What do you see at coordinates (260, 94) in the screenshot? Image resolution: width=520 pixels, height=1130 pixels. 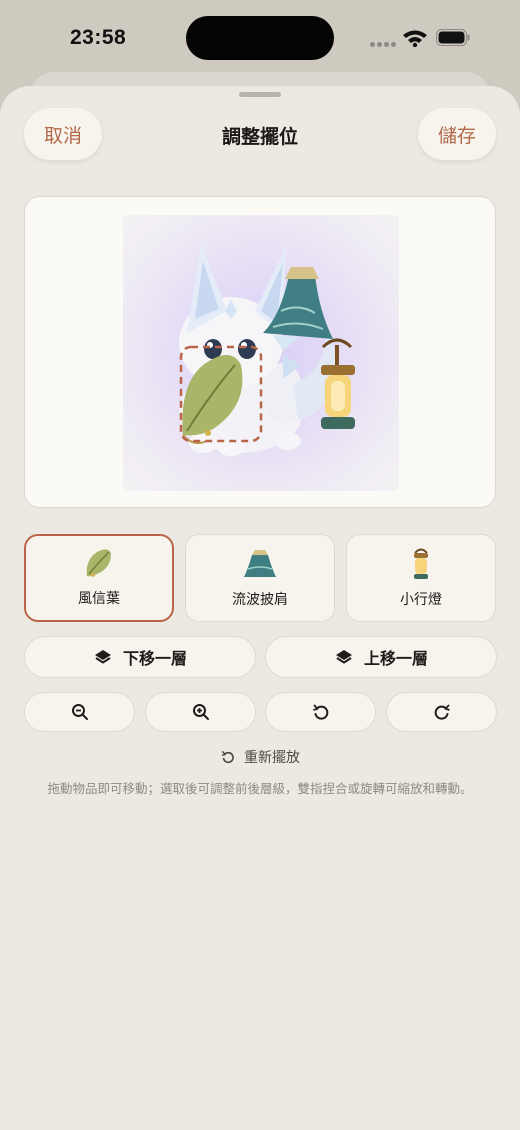 I see `sheet-grabber` at bounding box center [260, 94].